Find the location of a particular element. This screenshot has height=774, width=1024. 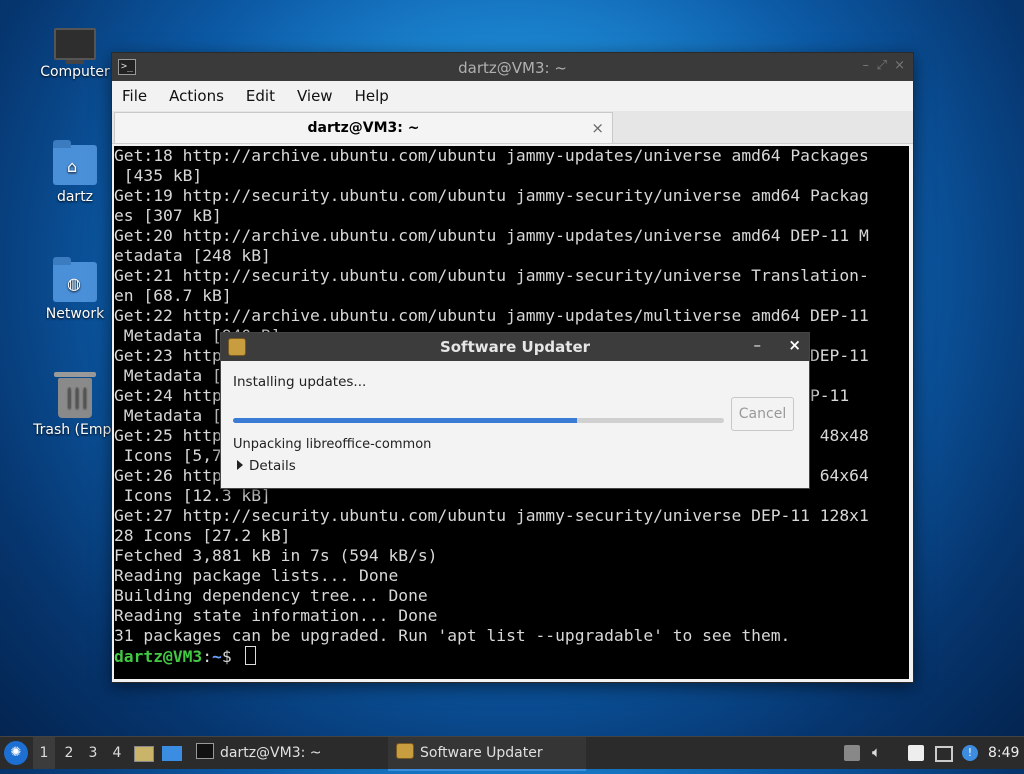

dialog-title: Software Updater is located at coordinates (515, 347).